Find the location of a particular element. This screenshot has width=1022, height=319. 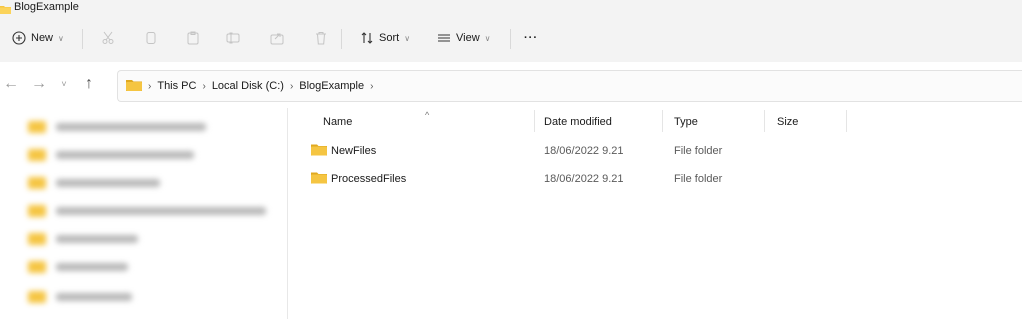

column-header-type: Type is located at coordinates (686, 122).